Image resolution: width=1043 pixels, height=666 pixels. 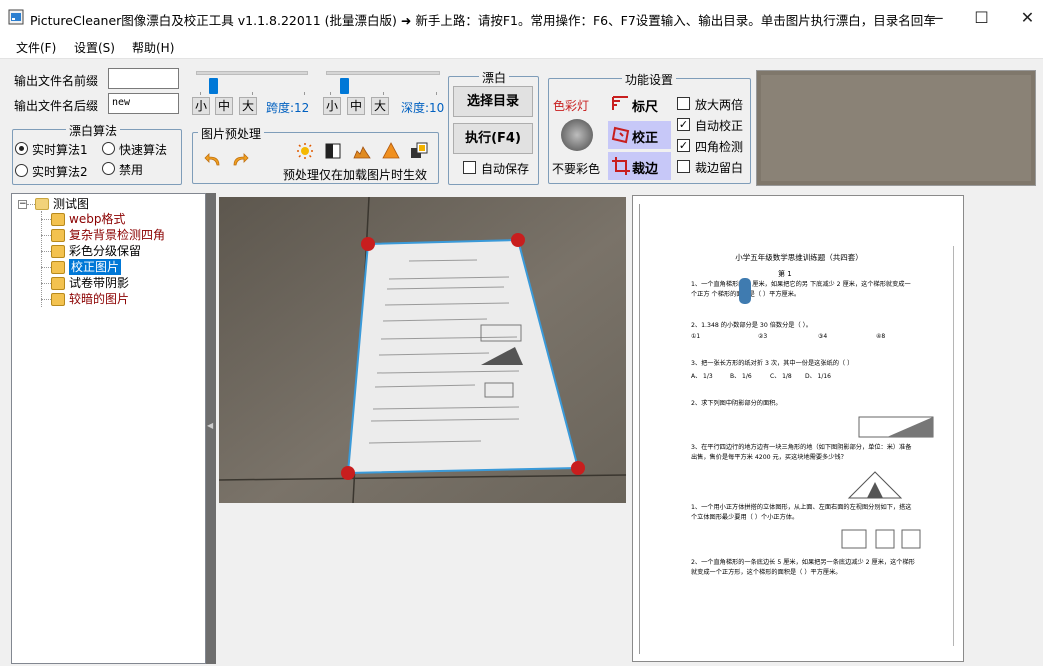 I want to click on undo-icon, so click(x=213, y=161).